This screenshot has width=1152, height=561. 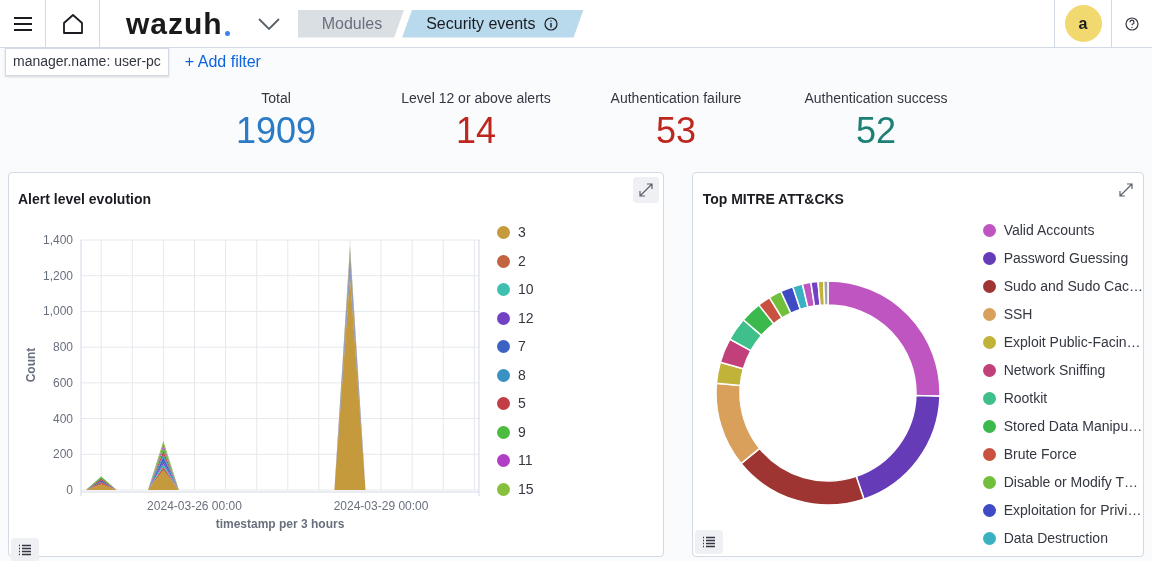 What do you see at coordinates (676, 98) in the screenshot?
I see `stat-label: Authentication failure` at bounding box center [676, 98].